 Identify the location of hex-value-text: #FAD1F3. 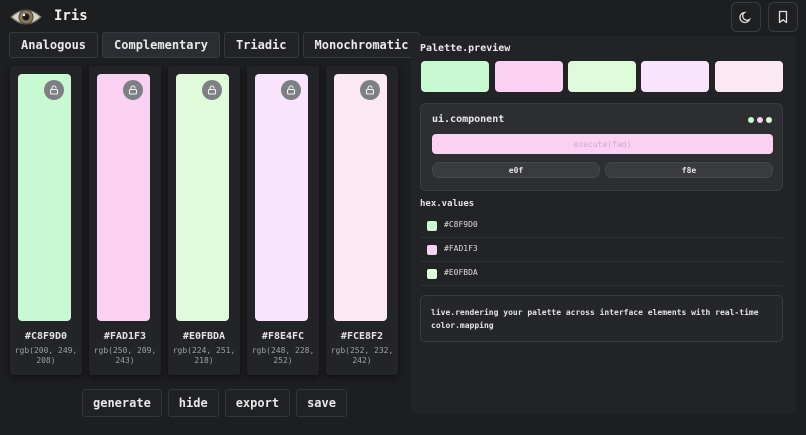
(461, 248).